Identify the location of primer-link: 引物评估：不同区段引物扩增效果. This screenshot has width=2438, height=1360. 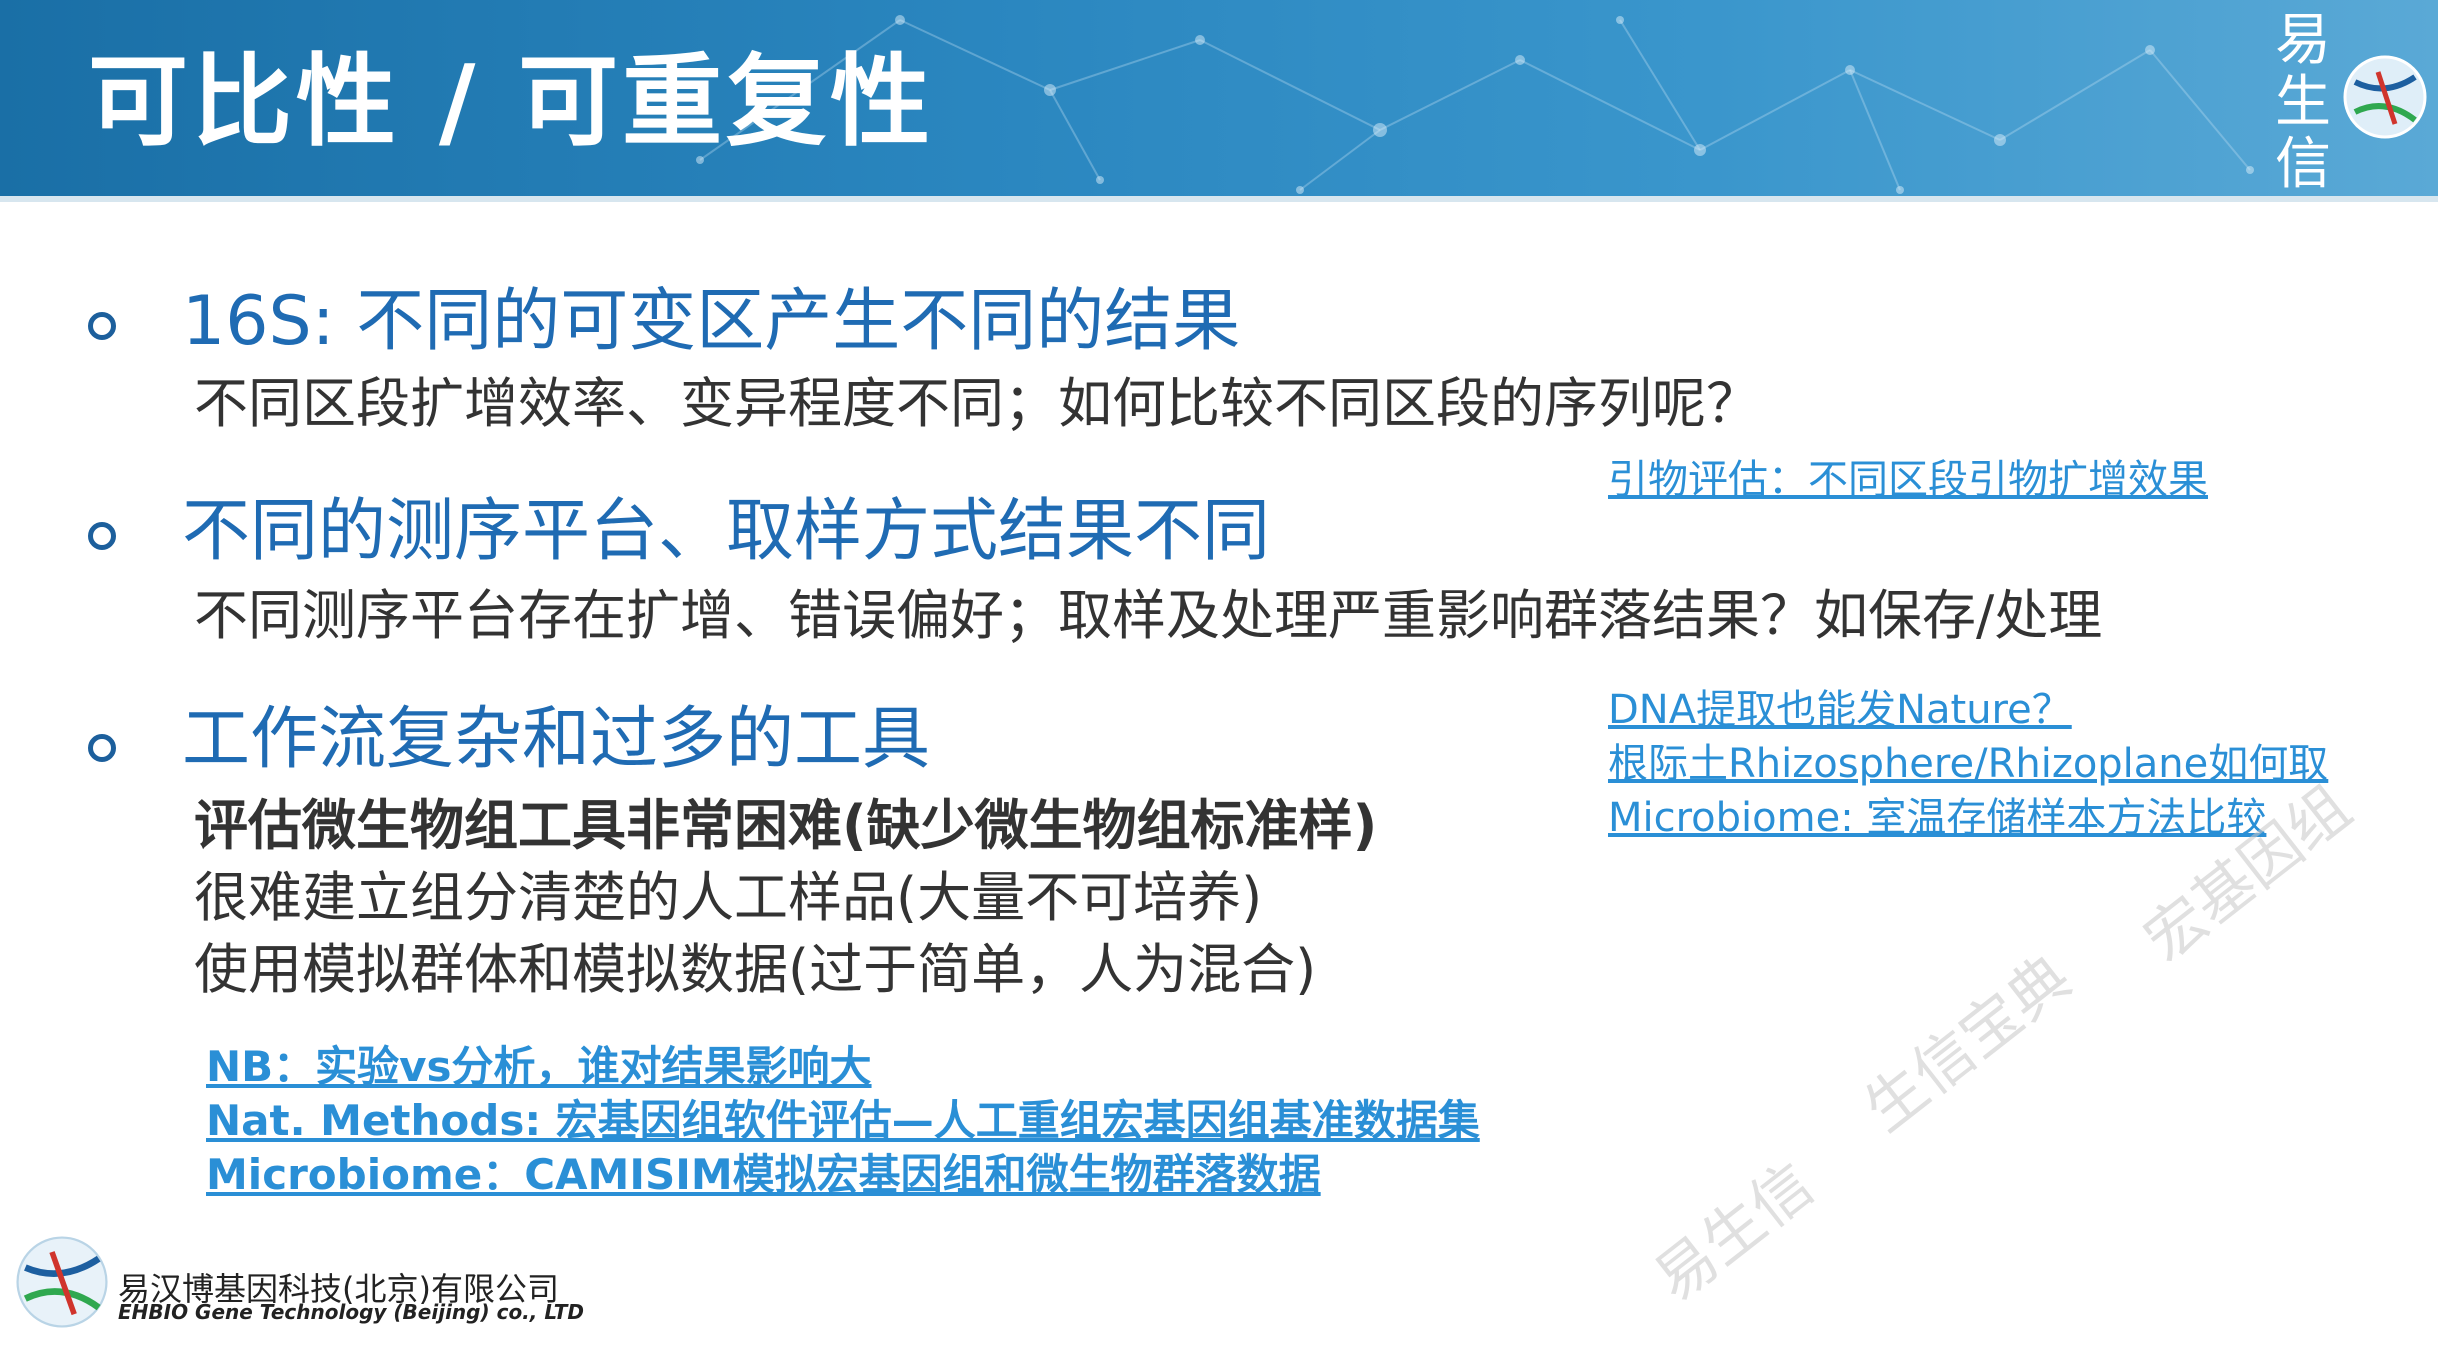
(1908, 480).